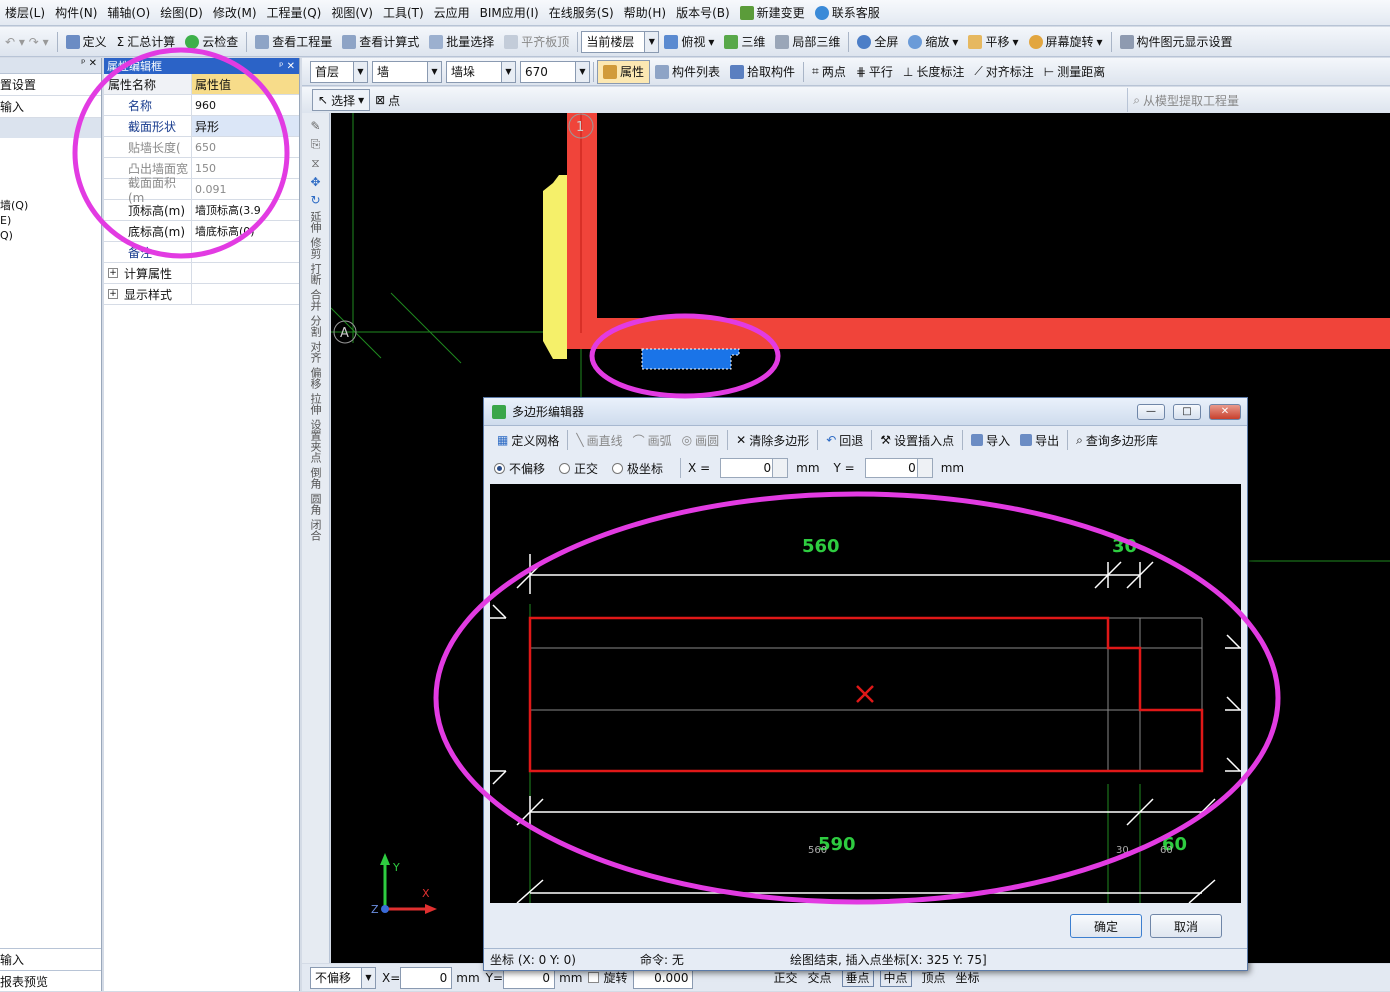 Image resolution: width=1390 pixels, height=992 pixels. I want to click on offset-select: 不偏移 ▼, so click(343, 977).